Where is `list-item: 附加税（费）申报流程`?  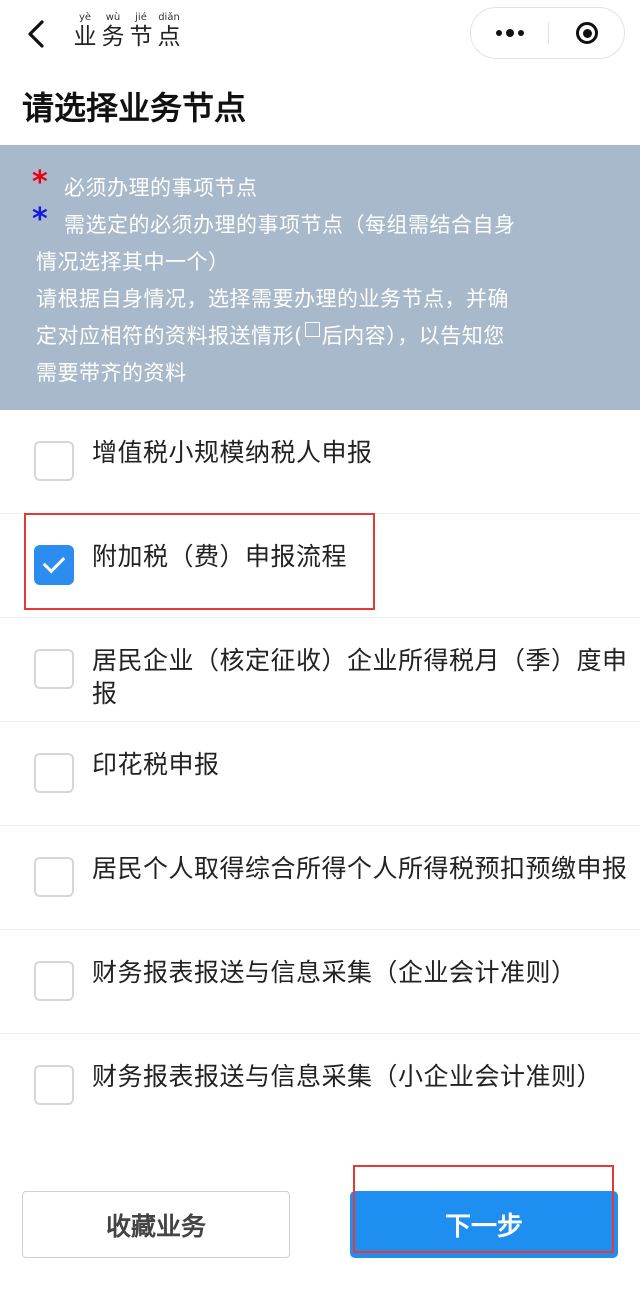 list-item: 附加税（费）申报流程 is located at coordinates (320, 566).